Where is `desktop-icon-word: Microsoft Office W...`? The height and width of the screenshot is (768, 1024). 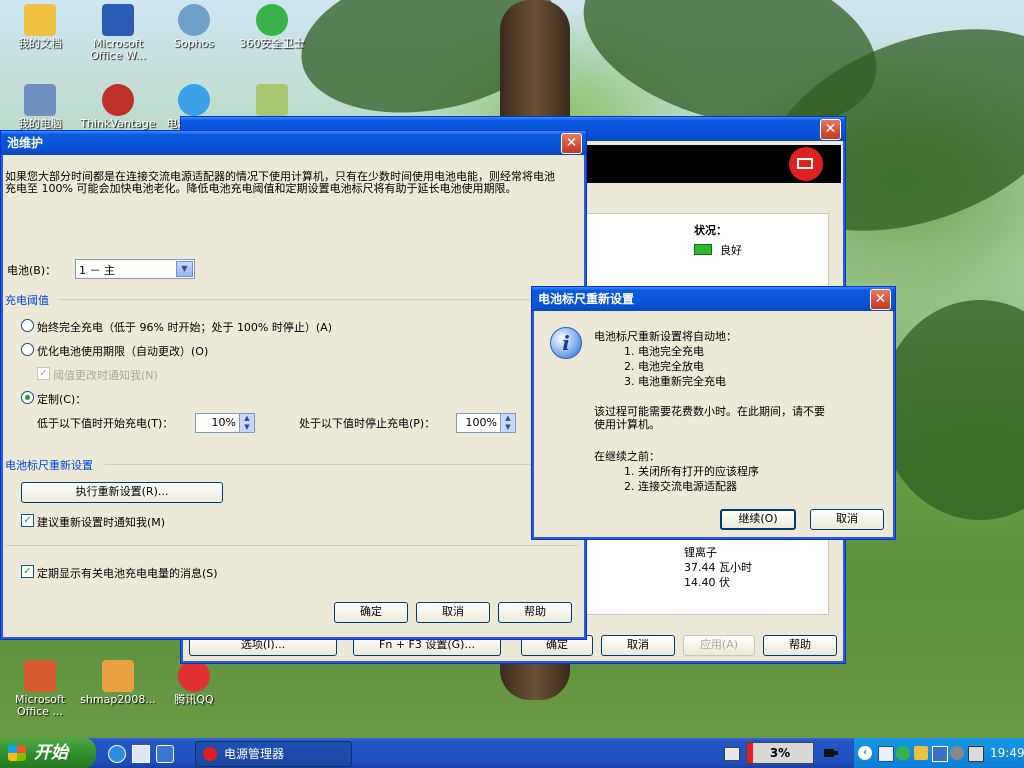 desktop-icon-word: Microsoft Office W... is located at coordinates (118, 33).